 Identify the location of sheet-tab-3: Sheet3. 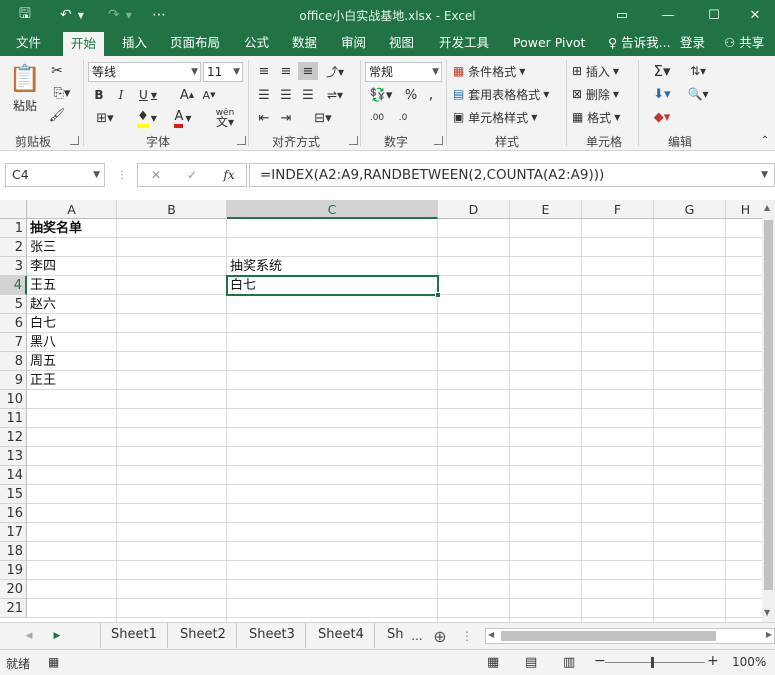
(272, 635).